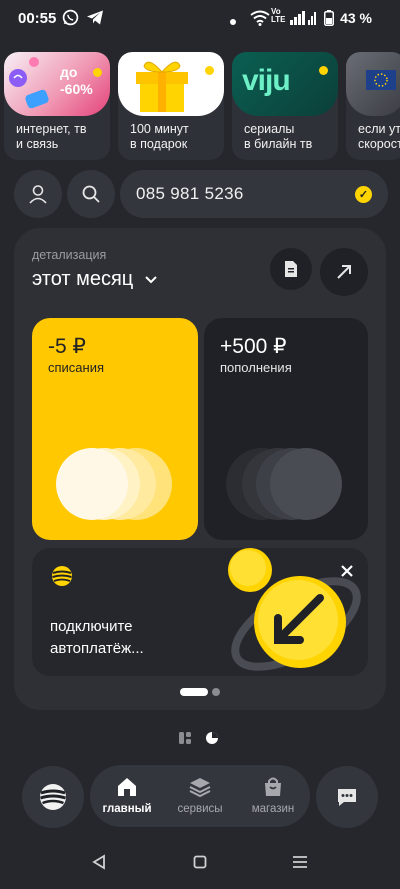  I want to click on story-thumb: viju, so click(285, 84).